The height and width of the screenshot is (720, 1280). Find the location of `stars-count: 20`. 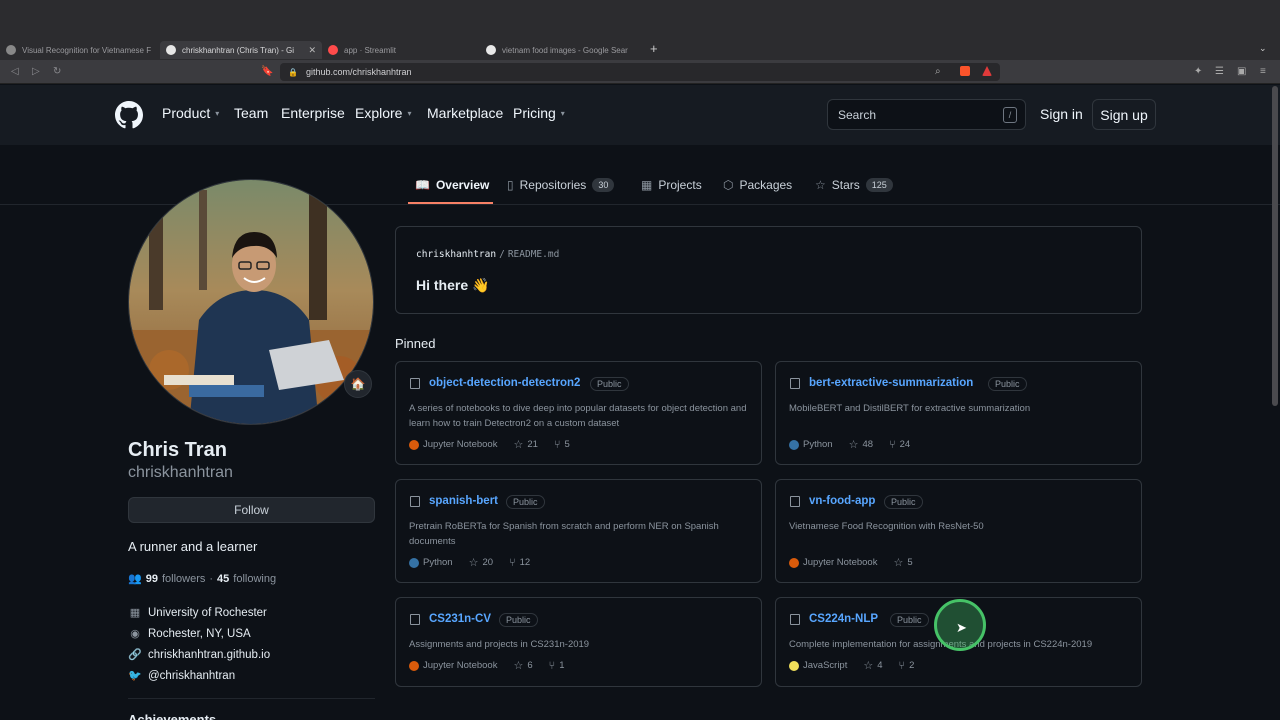

stars-count: 20 is located at coordinates (488, 562).